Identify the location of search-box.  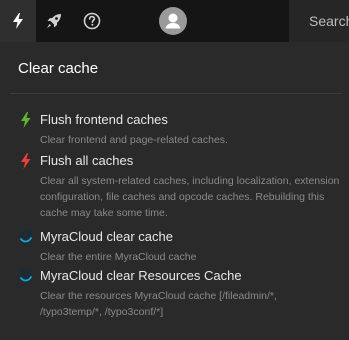
(319, 21).